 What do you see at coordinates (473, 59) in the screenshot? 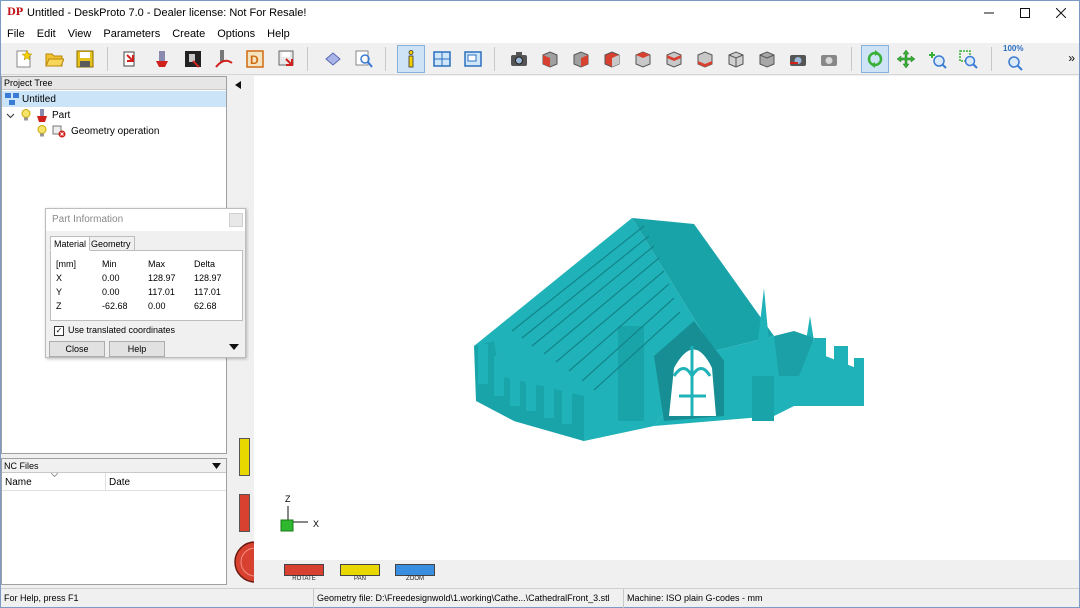
I see `layout-view-button` at bounding box center [473, 59].